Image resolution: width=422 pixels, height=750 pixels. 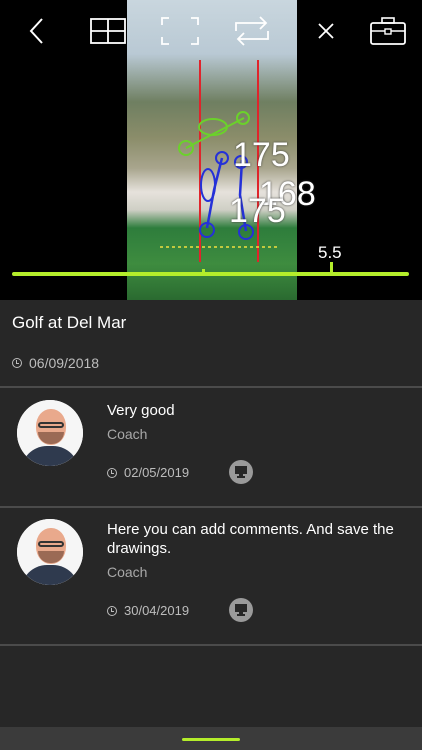 I want to click on grid-icon, so click(x=108, y=31).